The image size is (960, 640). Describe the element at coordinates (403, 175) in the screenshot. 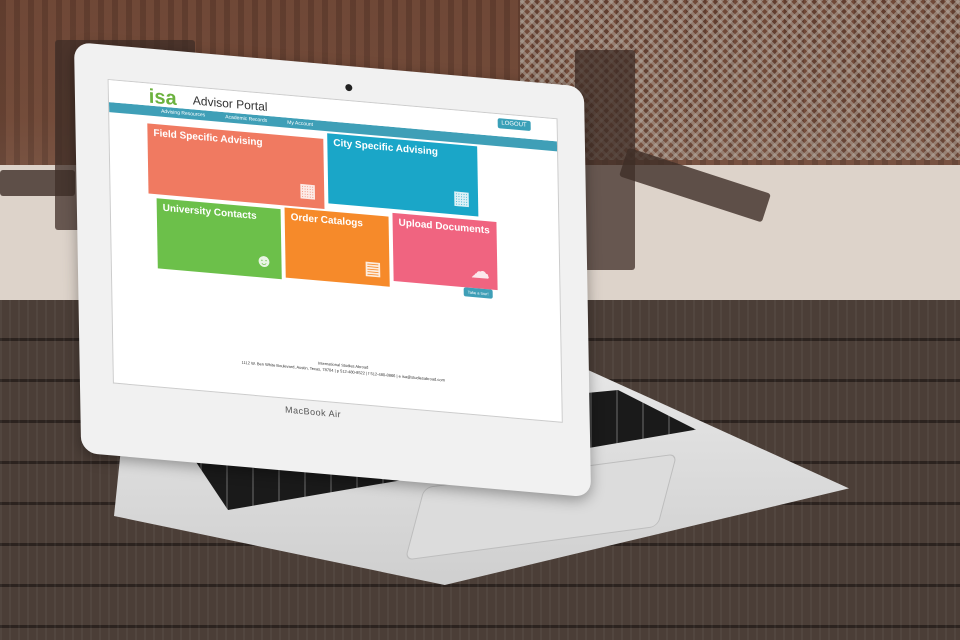

I see `tile-city-specific-advising: City Specific Advising ▦` at that location.